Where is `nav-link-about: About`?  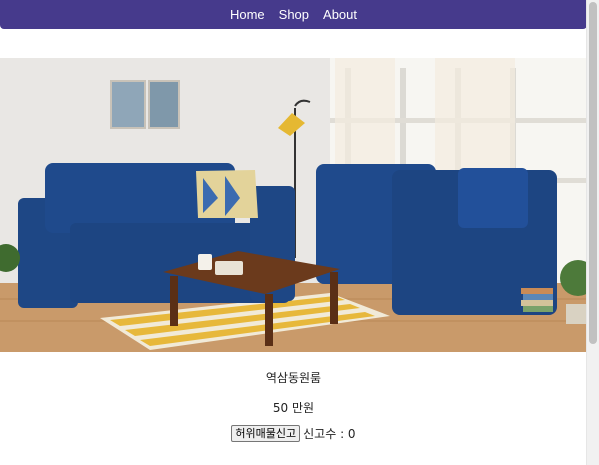
nav-link-about: About is located at coordinates (340, 14).